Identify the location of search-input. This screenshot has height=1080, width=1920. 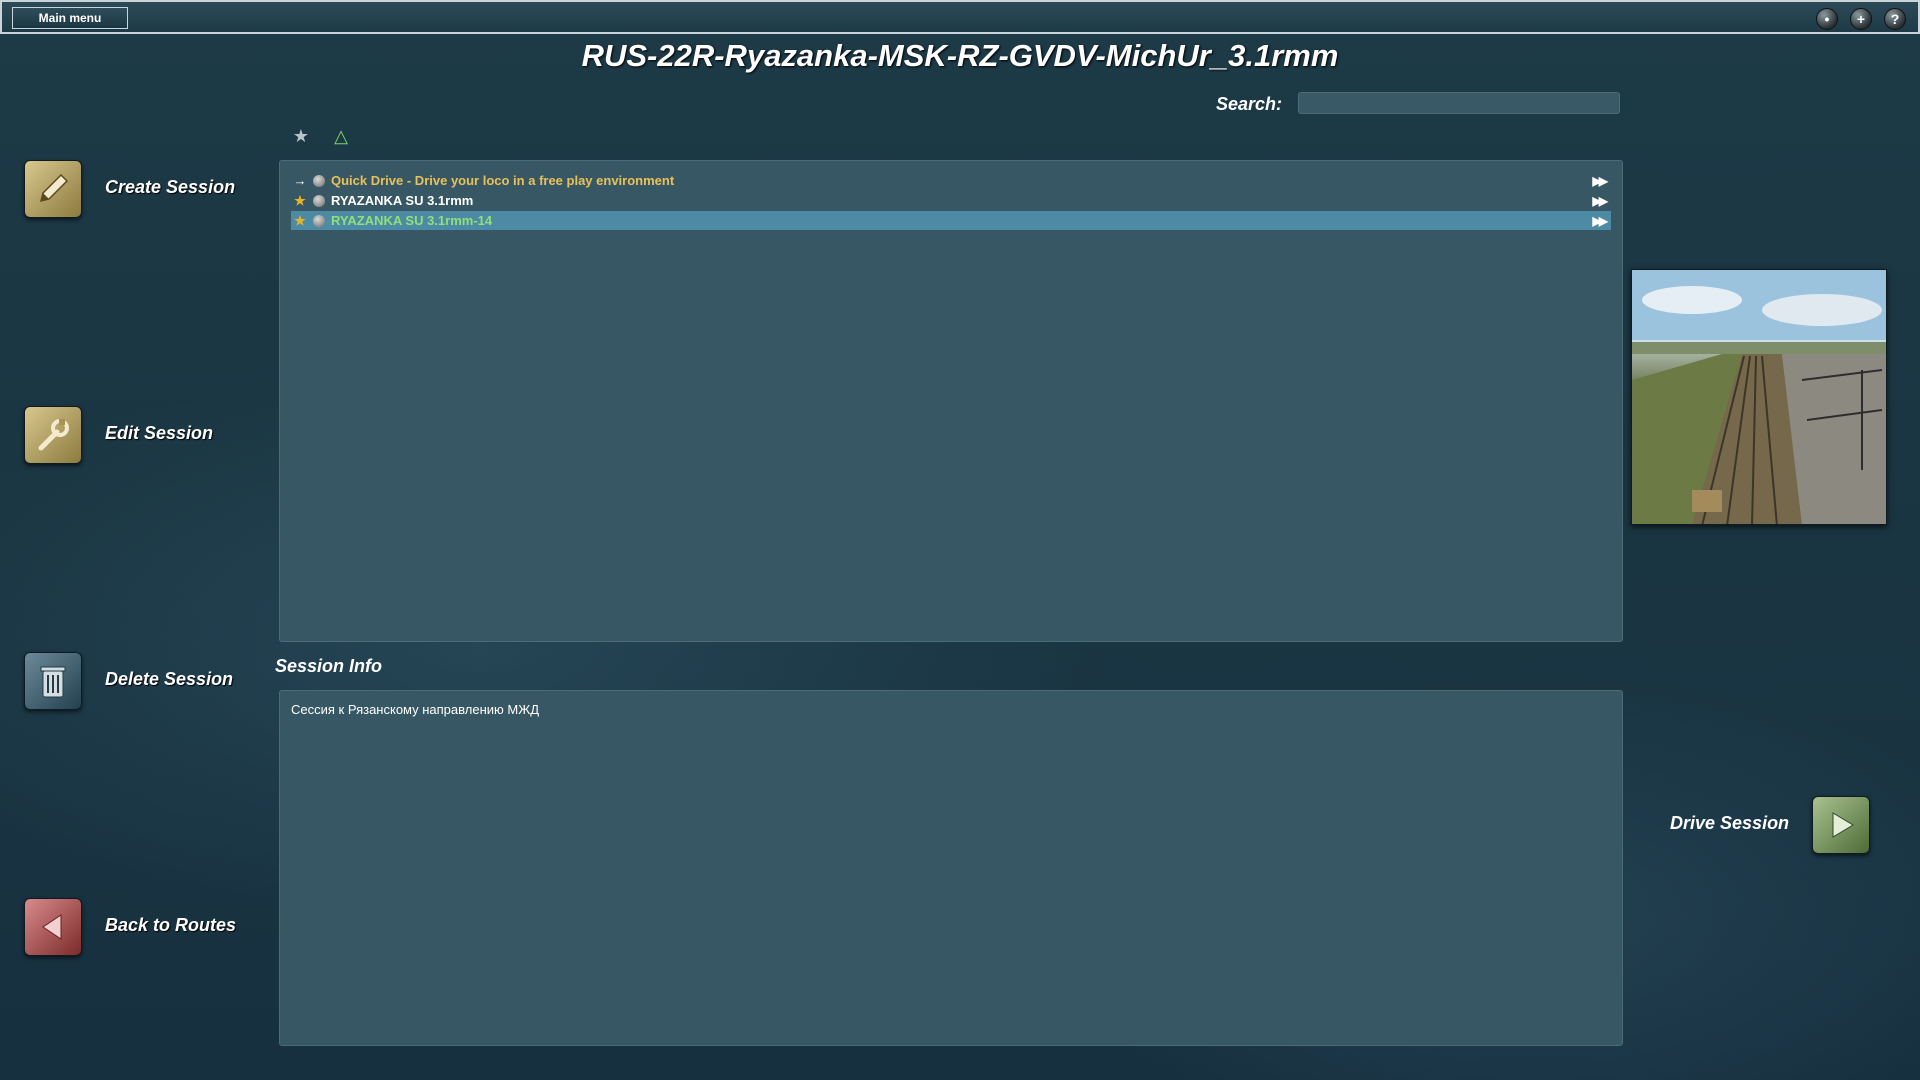
(1459, 103).